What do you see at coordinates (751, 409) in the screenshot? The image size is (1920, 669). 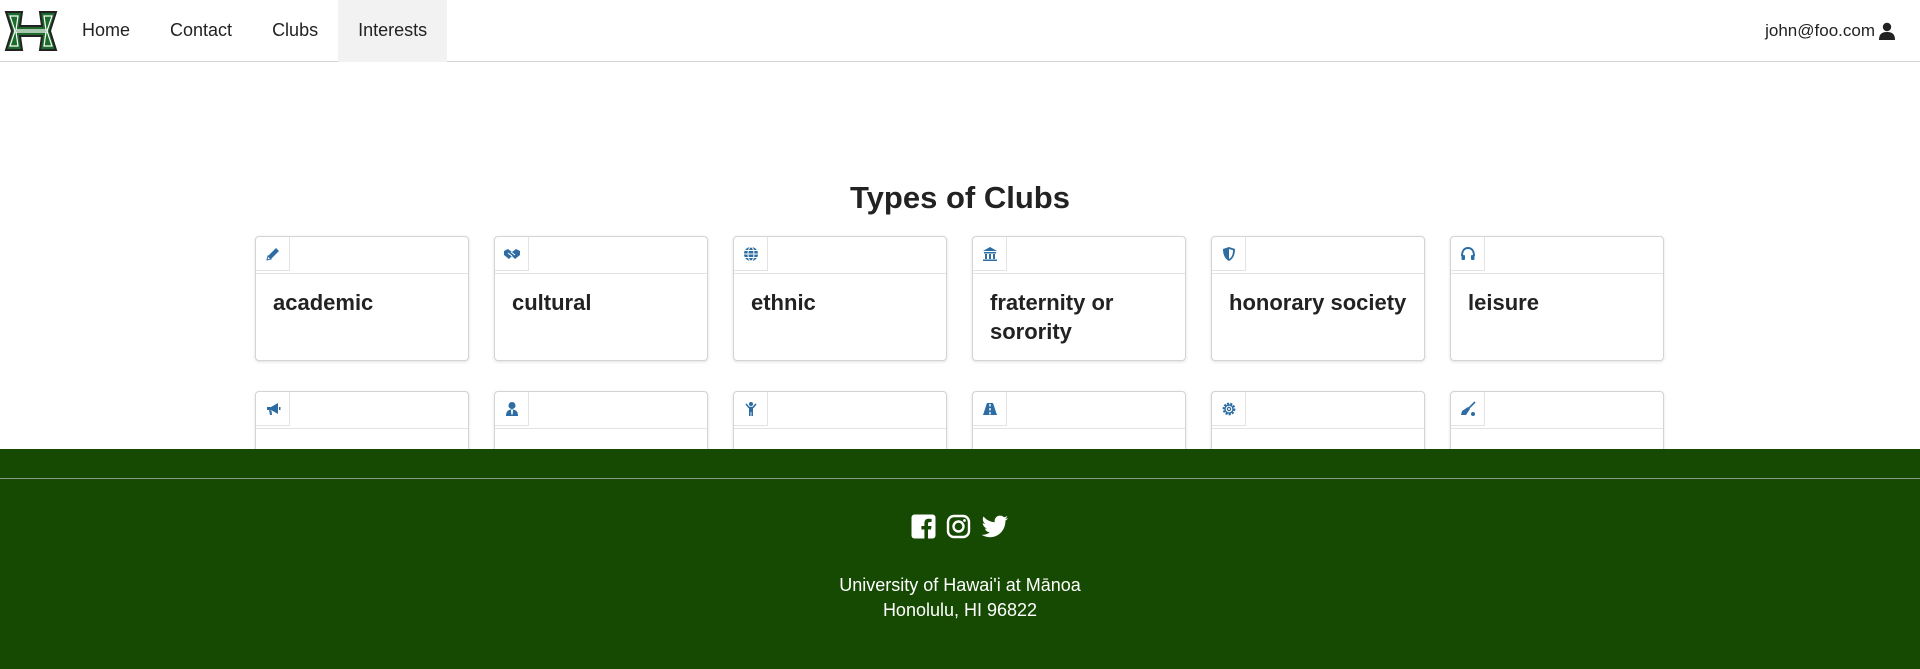 I see `child-icon` at bounding box center [751, 409].